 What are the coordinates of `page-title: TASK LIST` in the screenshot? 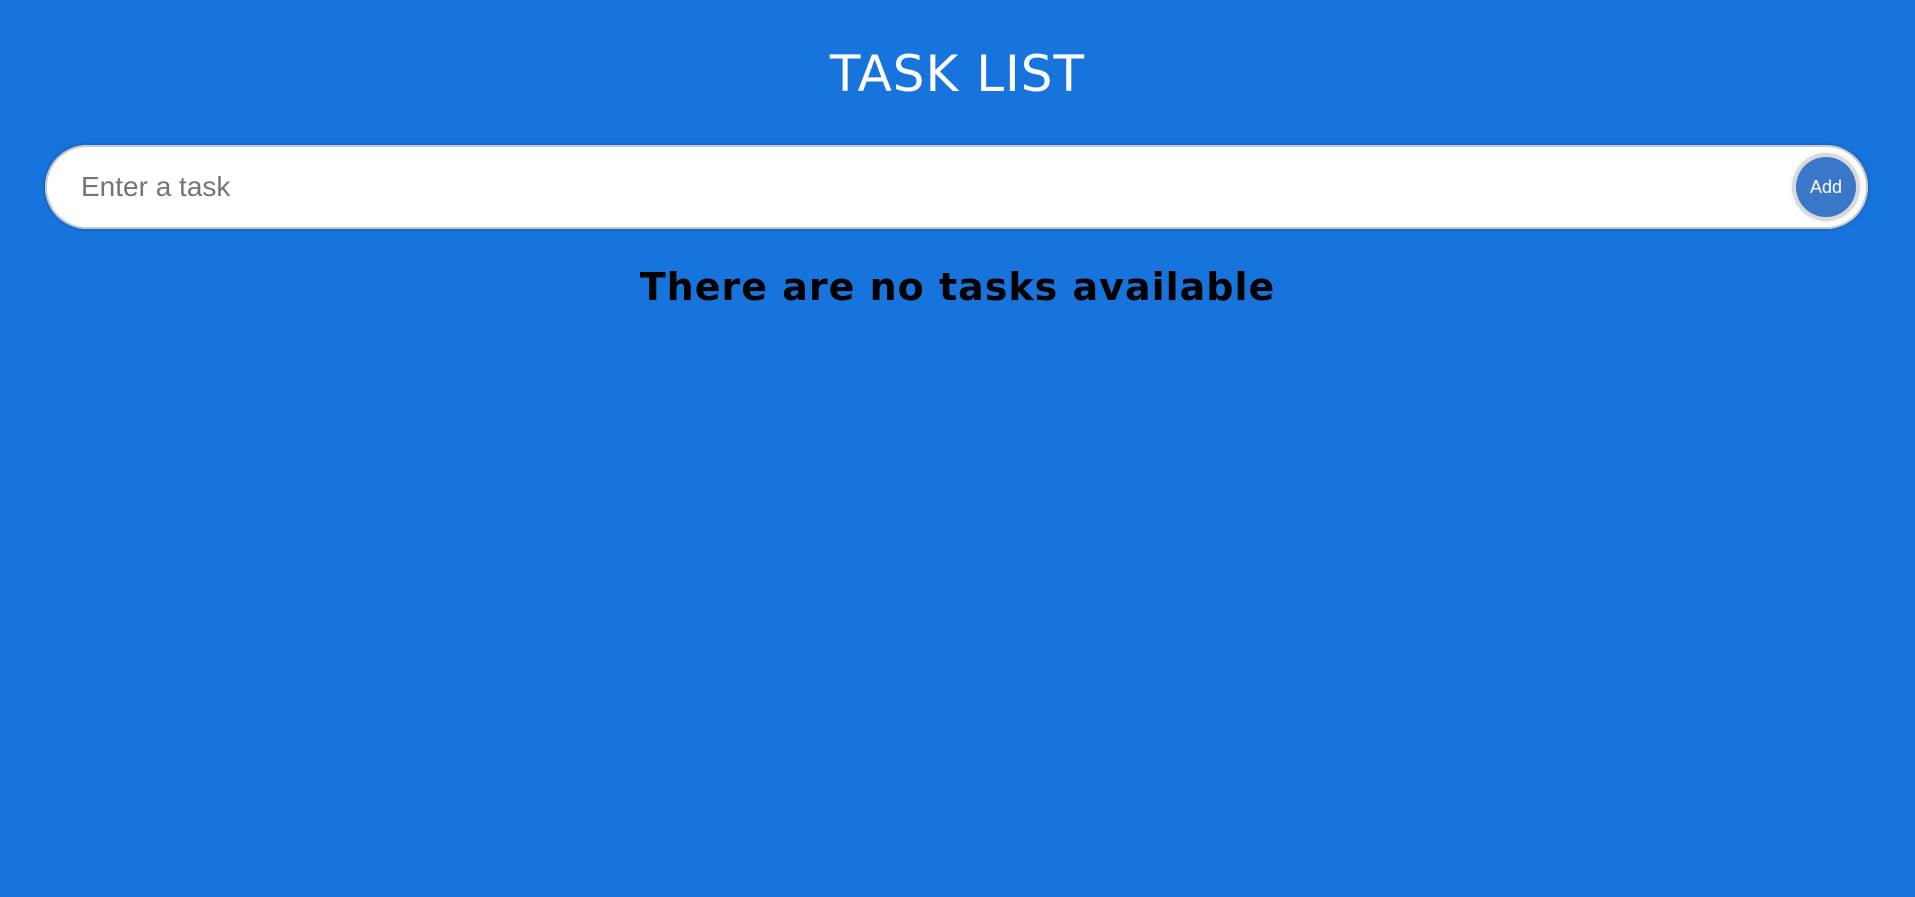 It's located at (957, 74).